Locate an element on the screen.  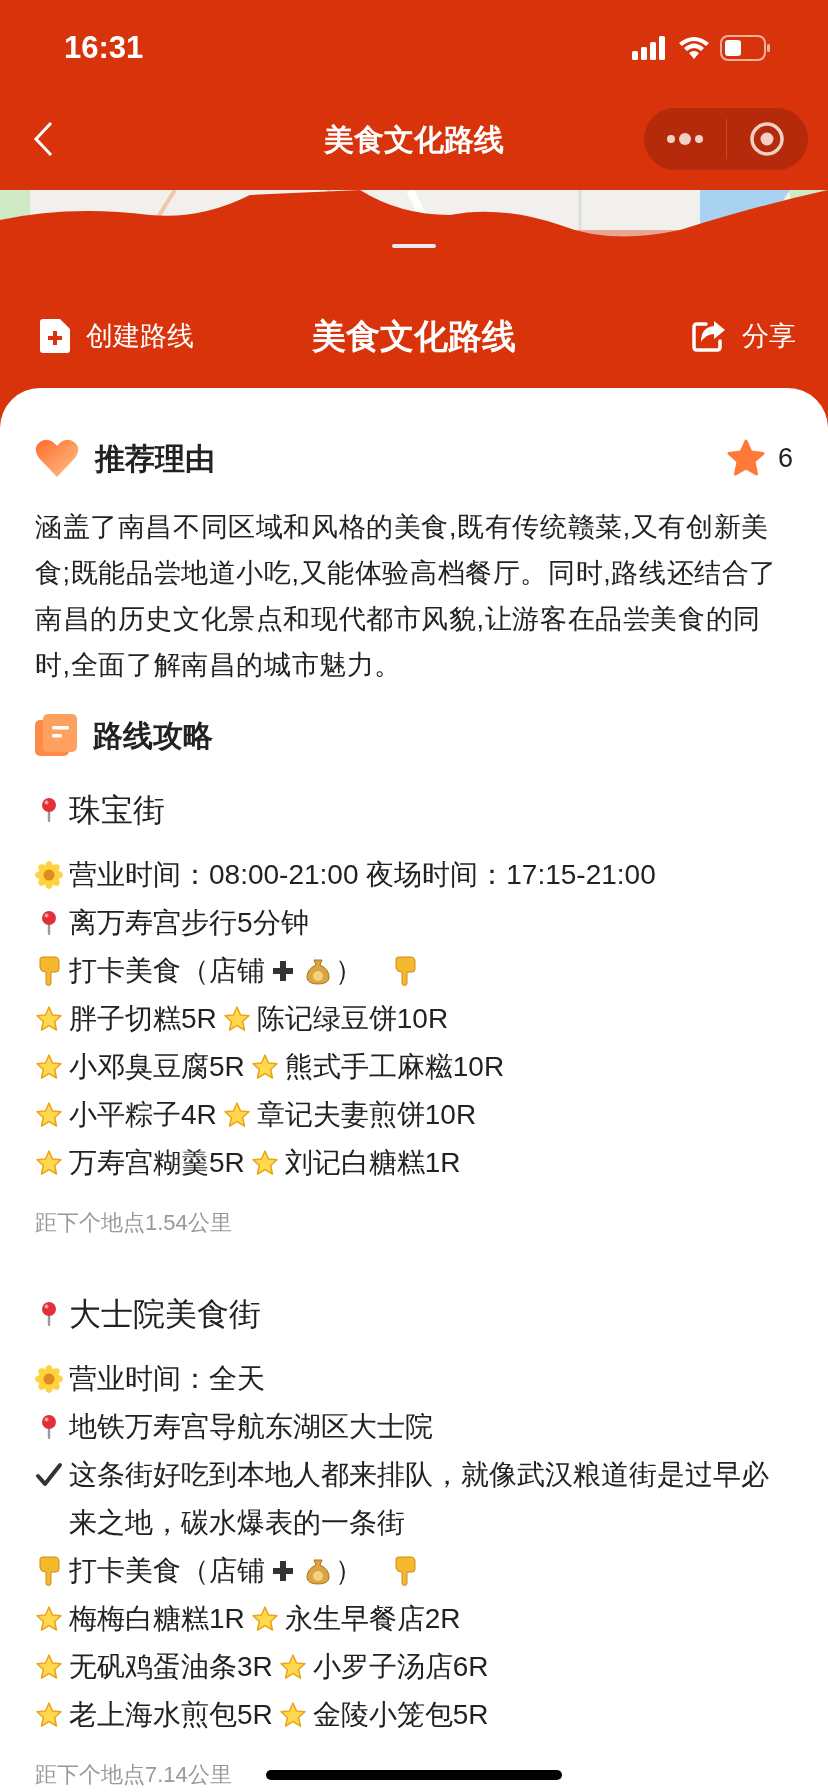
dish-text: 熊式手工麻糍10R is located at coordinates (394, 1067).